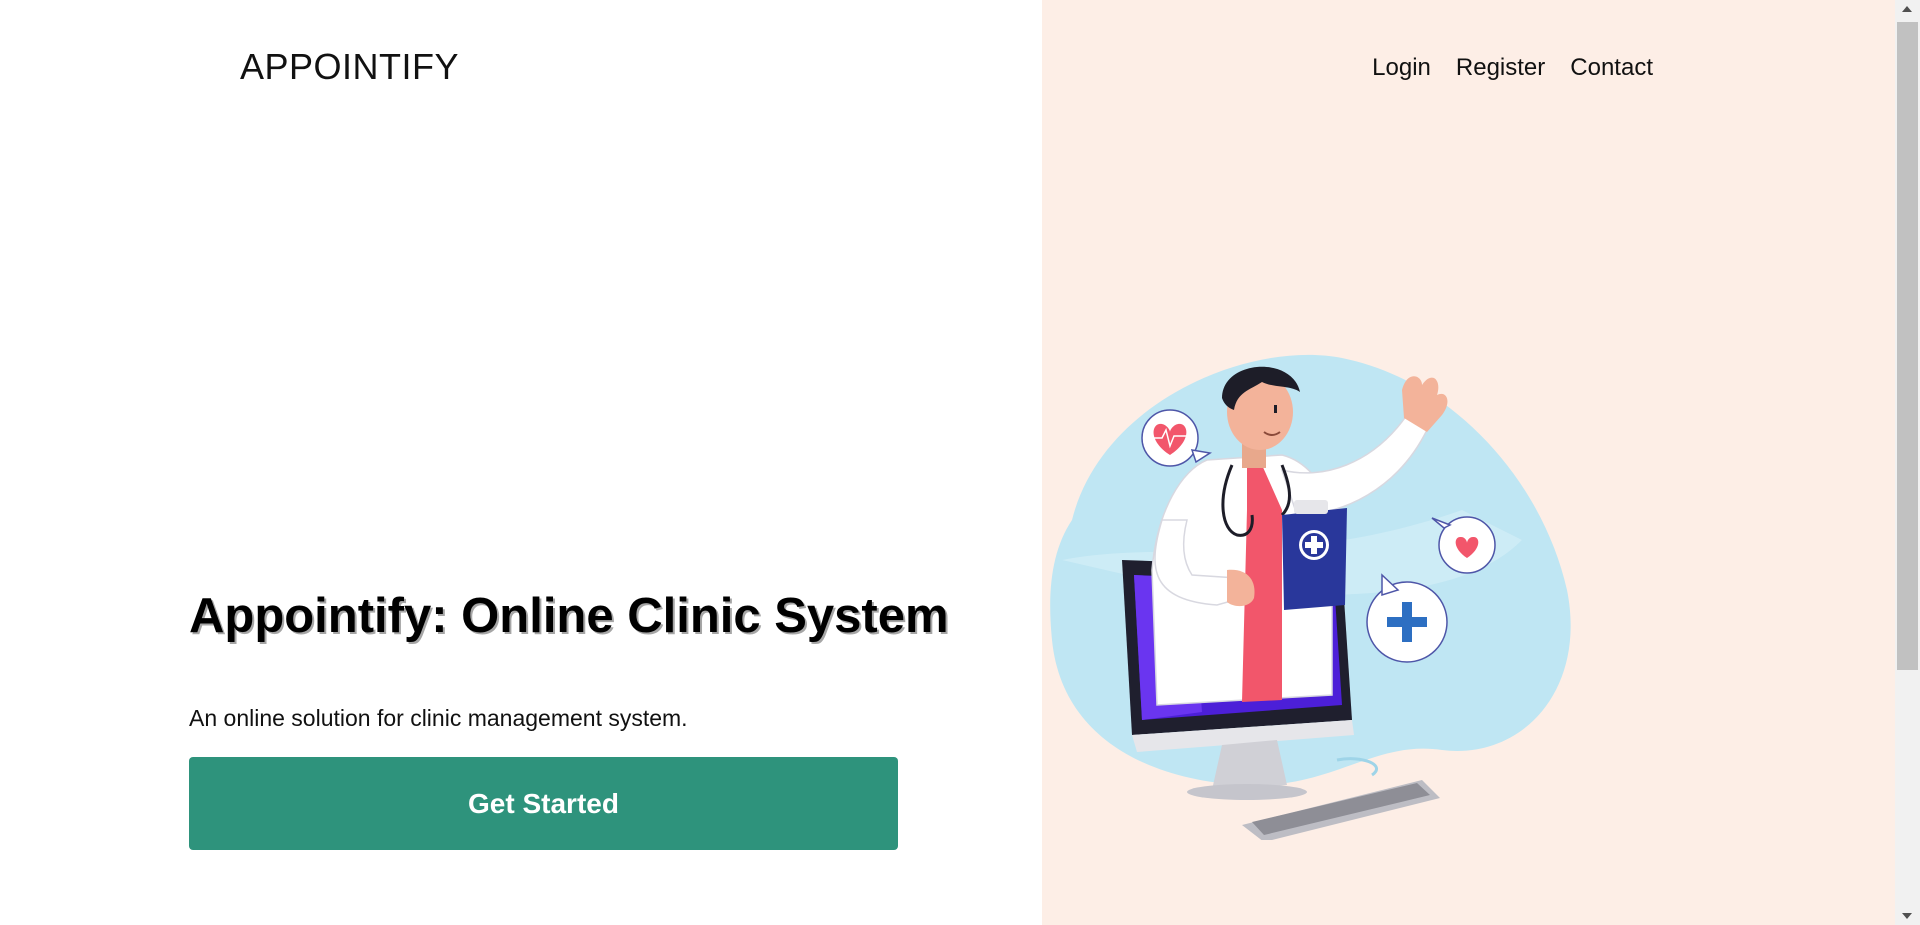  Describe the element at coordinates (349, 67) in the screenshot. I see `brand-logo: APPOINTIFY` at that location.